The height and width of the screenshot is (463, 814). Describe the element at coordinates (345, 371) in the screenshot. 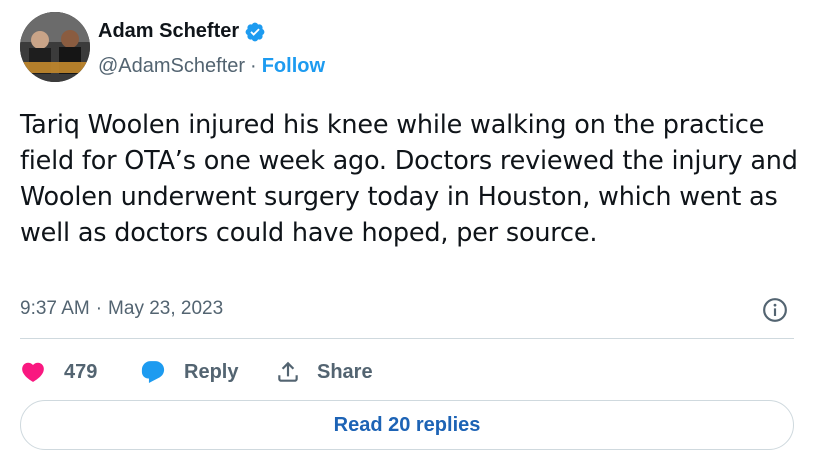

I see `share-label: Share` at that location.